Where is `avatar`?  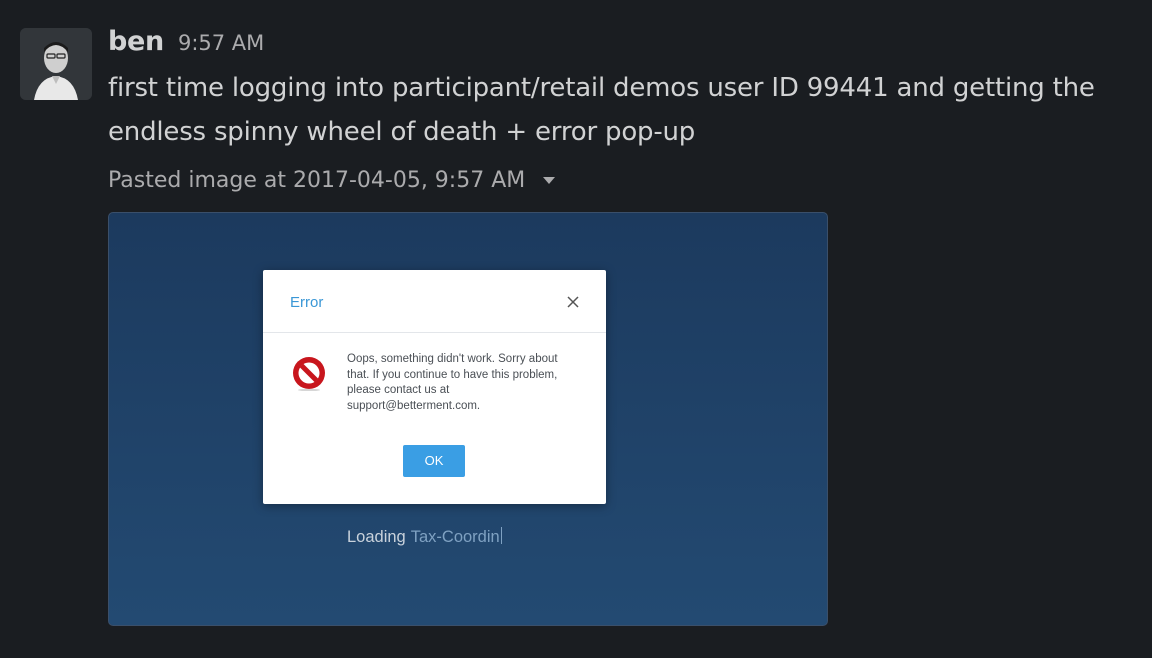
avatar is located at coordinates (56, 64).